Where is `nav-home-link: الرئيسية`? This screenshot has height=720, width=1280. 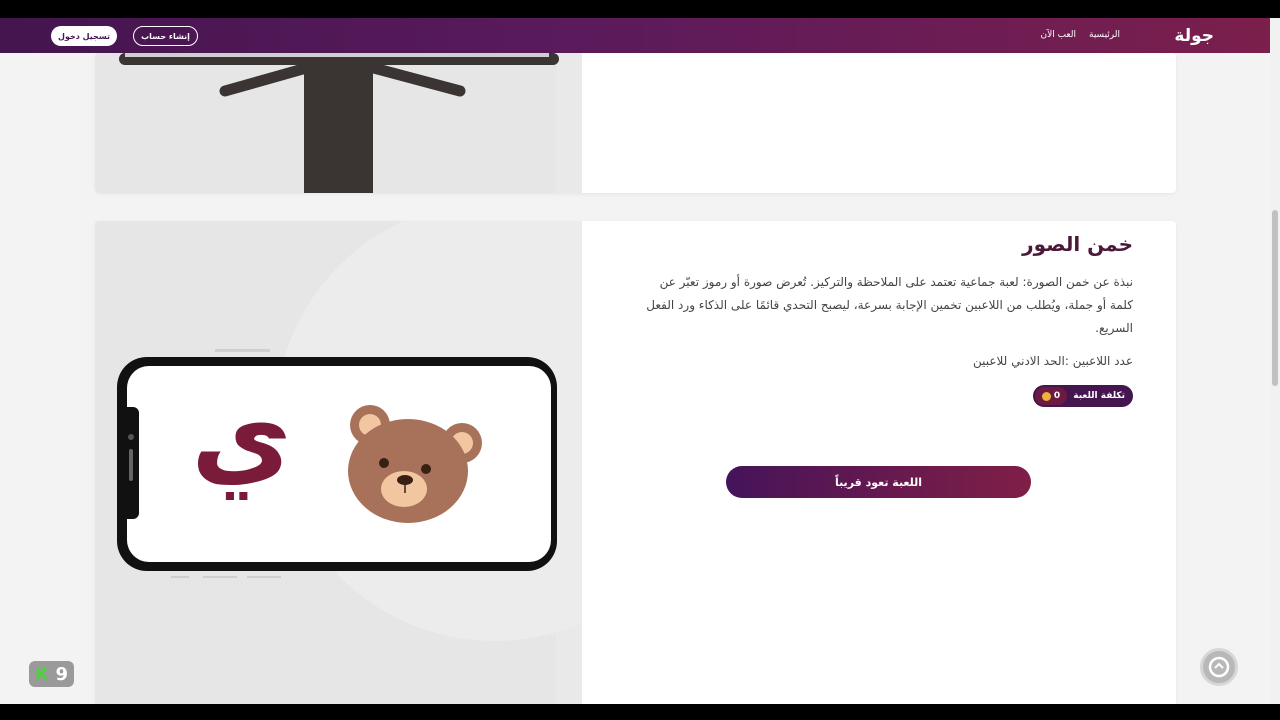
nav-home-link: الرئيسية is located at coordinates (1104, 35).